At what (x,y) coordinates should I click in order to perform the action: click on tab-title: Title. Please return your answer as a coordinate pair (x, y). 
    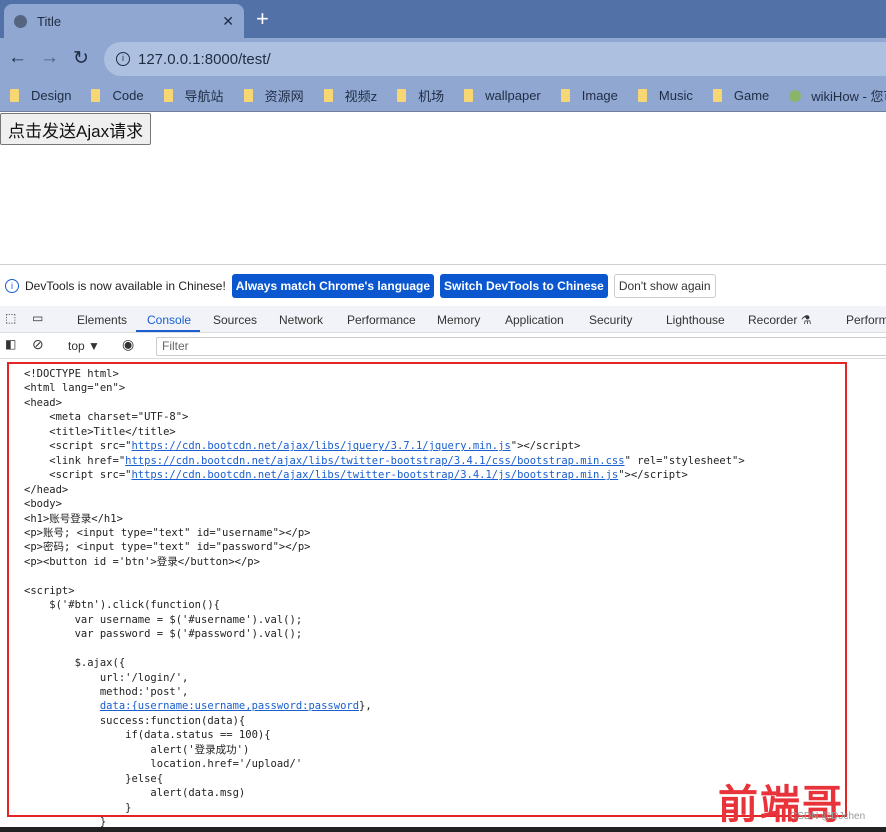
    Looking at the image, I should click on (49, 21).